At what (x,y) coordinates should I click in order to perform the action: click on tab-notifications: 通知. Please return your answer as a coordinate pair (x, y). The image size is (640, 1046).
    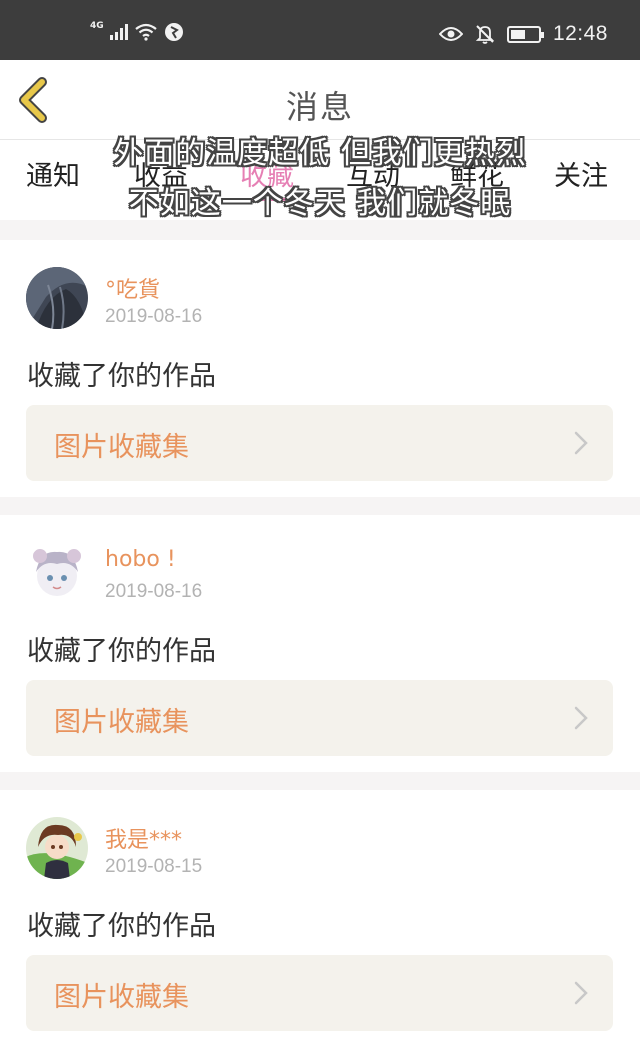
    Looking at the image, I should click on (53, 173).